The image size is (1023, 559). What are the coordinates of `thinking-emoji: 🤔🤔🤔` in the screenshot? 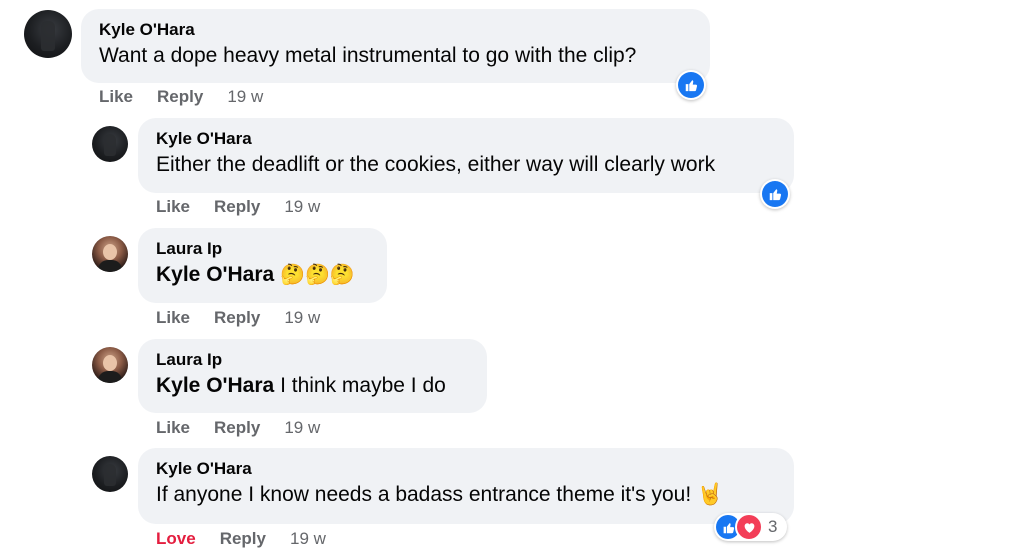 It's located at (317, 275).